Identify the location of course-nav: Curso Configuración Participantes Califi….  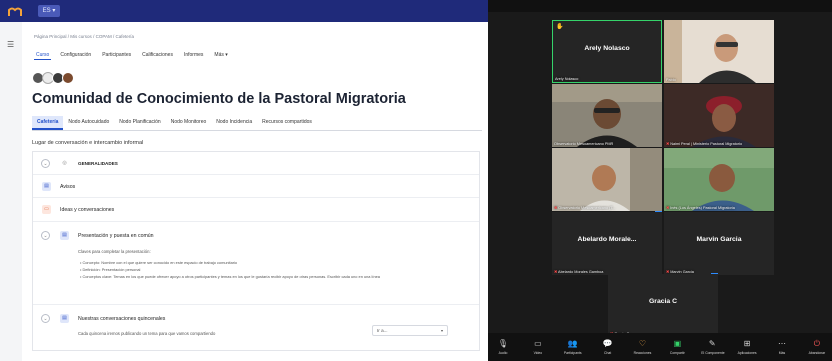
(132, 55).